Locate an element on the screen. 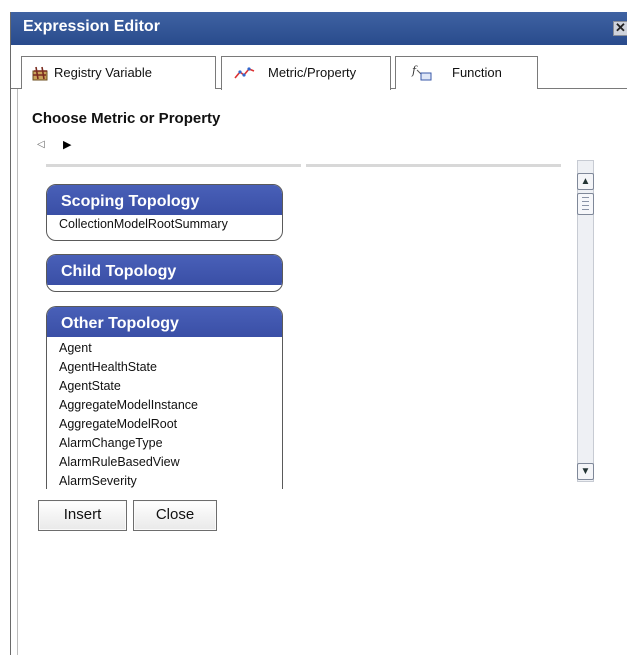  list-item: AgentState is located at coordinates (164, 386).